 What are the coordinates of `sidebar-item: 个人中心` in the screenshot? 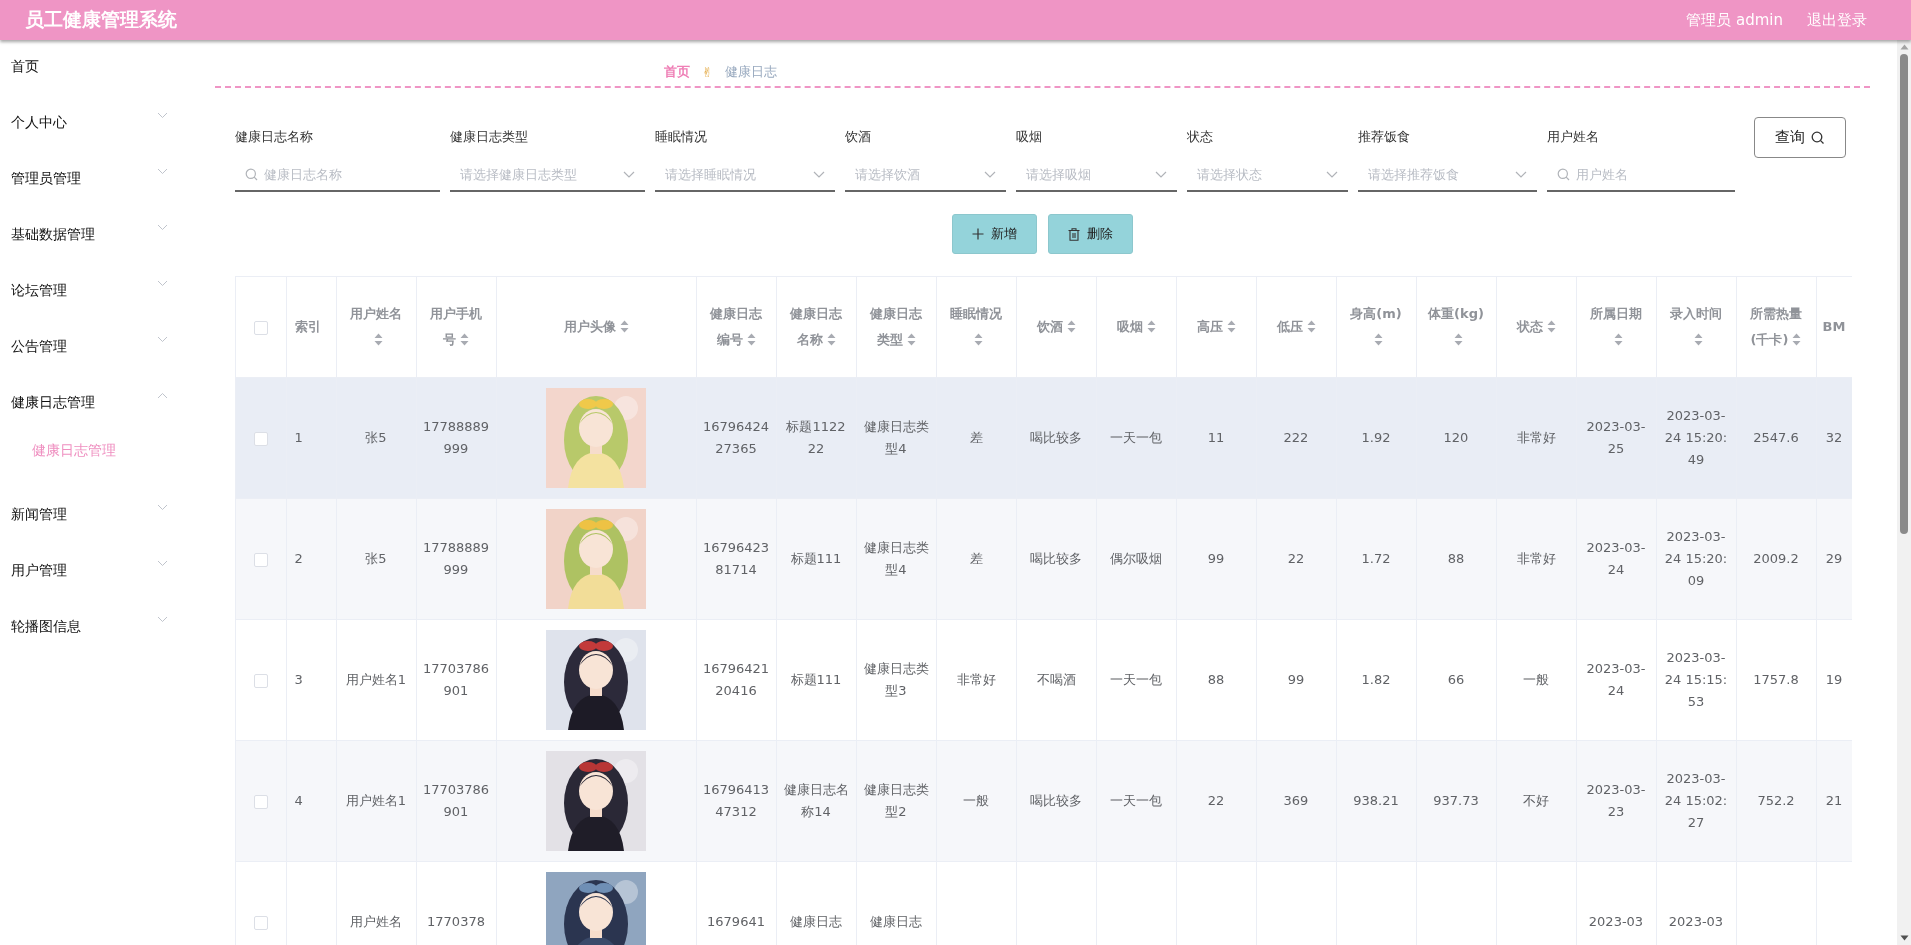 It's located at (95, 132).